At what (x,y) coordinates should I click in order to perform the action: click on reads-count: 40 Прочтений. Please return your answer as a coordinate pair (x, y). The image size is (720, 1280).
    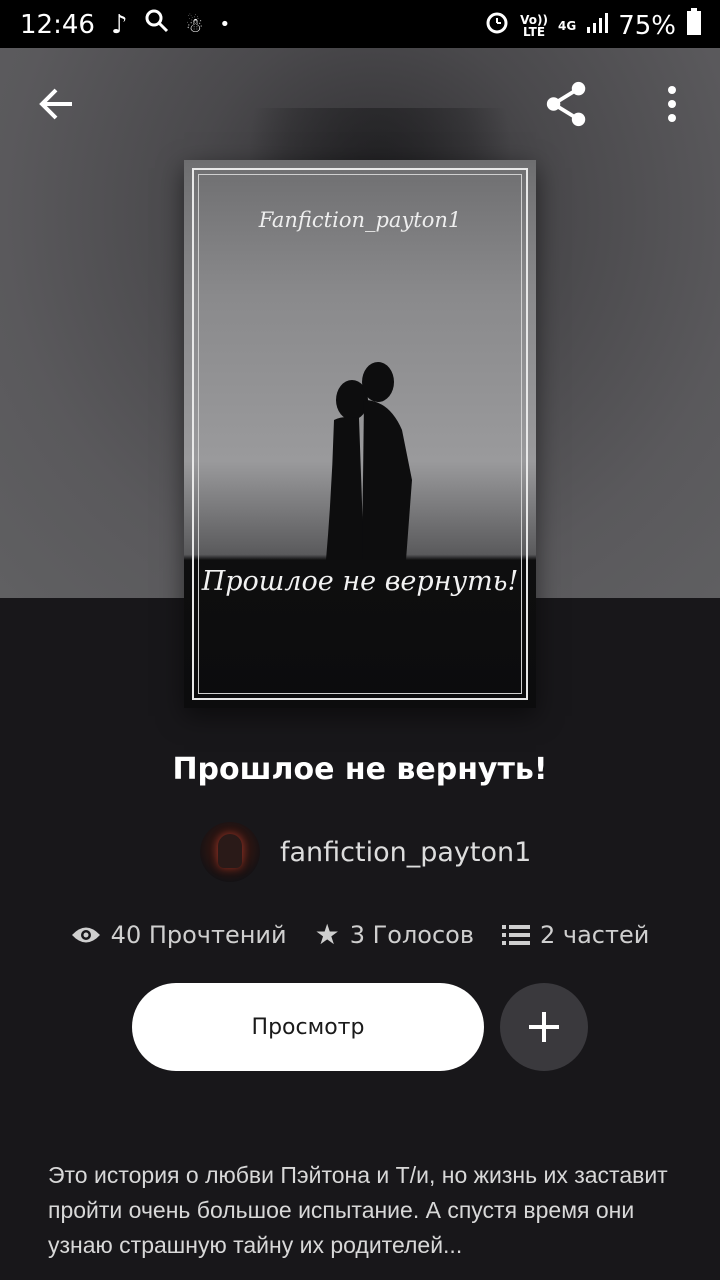
    Looking at the image, I should click on (198, 934).